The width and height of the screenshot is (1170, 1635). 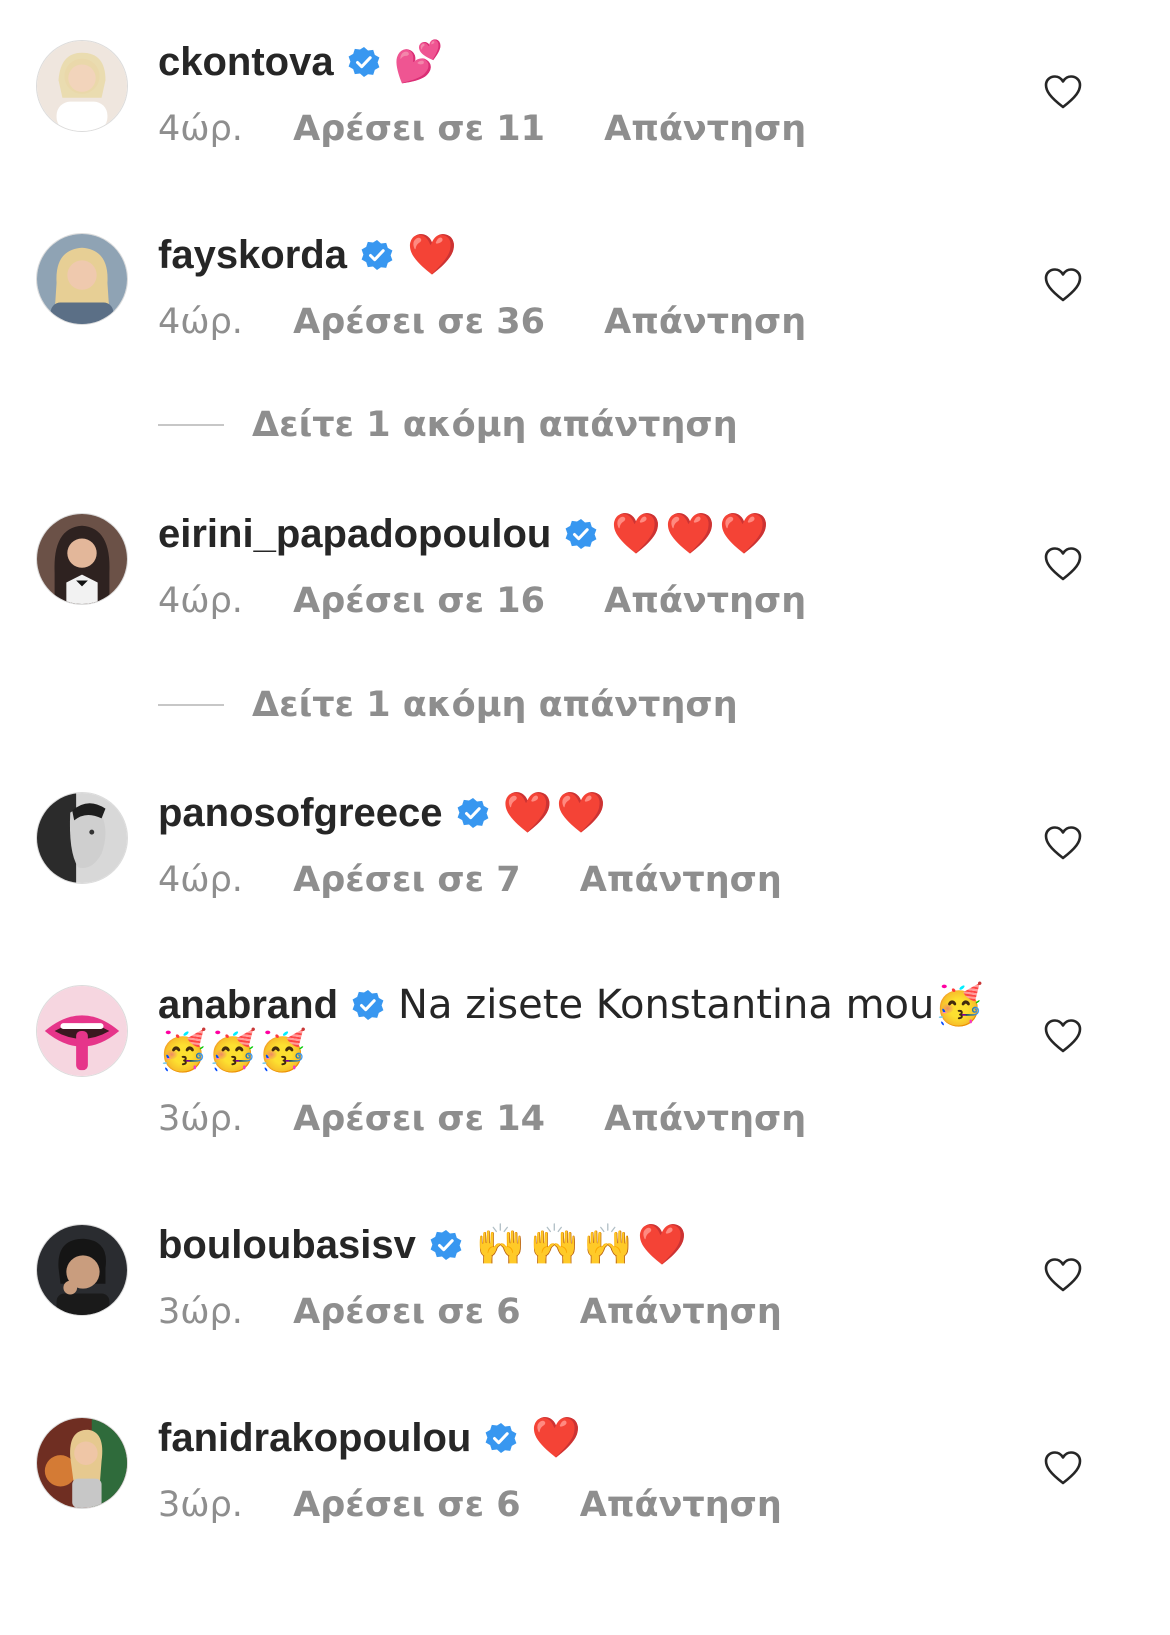 I want to click on comment-text: 🙌🙌🙌❤️, so click(x=583, y=1245).